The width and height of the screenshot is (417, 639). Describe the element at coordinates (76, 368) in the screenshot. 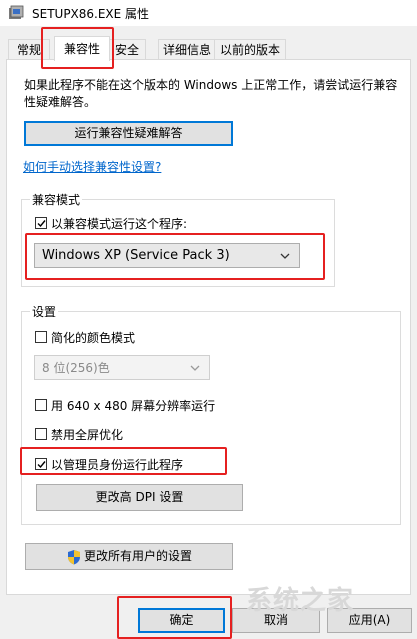

I see `color-depth-value: 8 位(256)色` at that location.